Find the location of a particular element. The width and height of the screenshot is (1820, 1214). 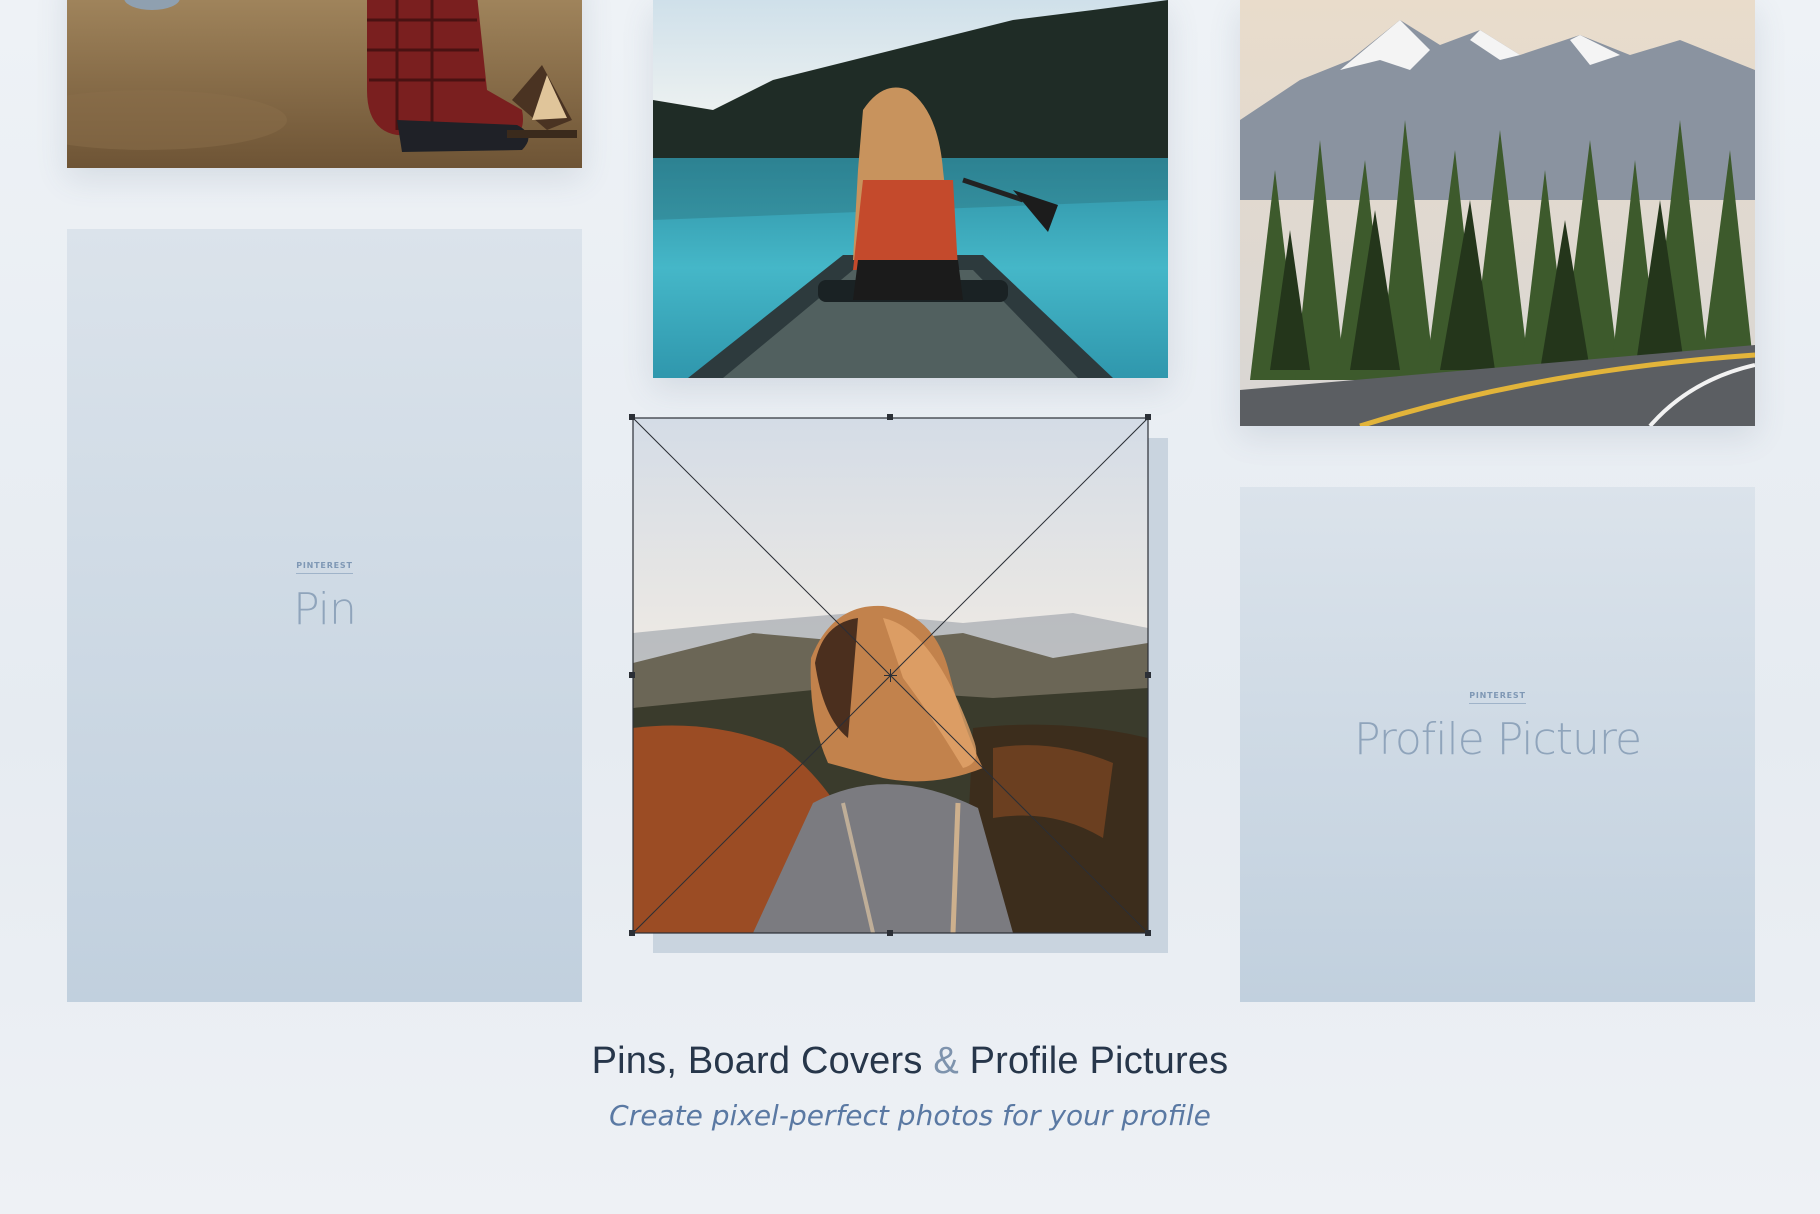

crop-frame is located at coordinates (890, 675).